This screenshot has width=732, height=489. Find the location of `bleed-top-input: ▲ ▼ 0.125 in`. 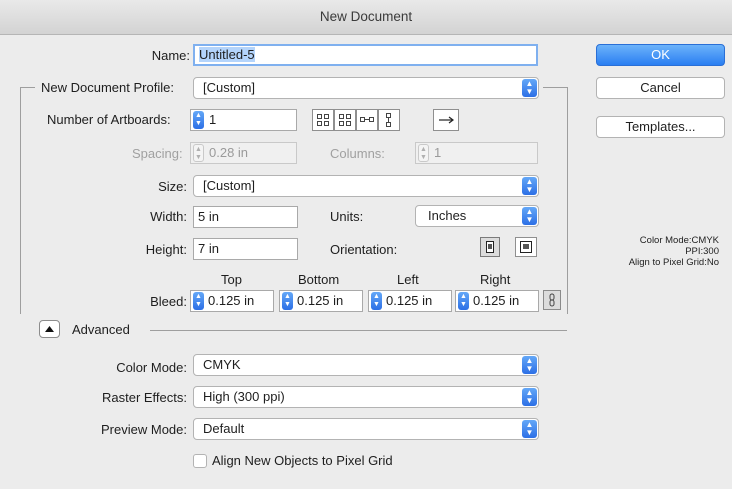

bleed-top-input: ▲ ▼ 0.125 in is located at coordinates (232, 301).